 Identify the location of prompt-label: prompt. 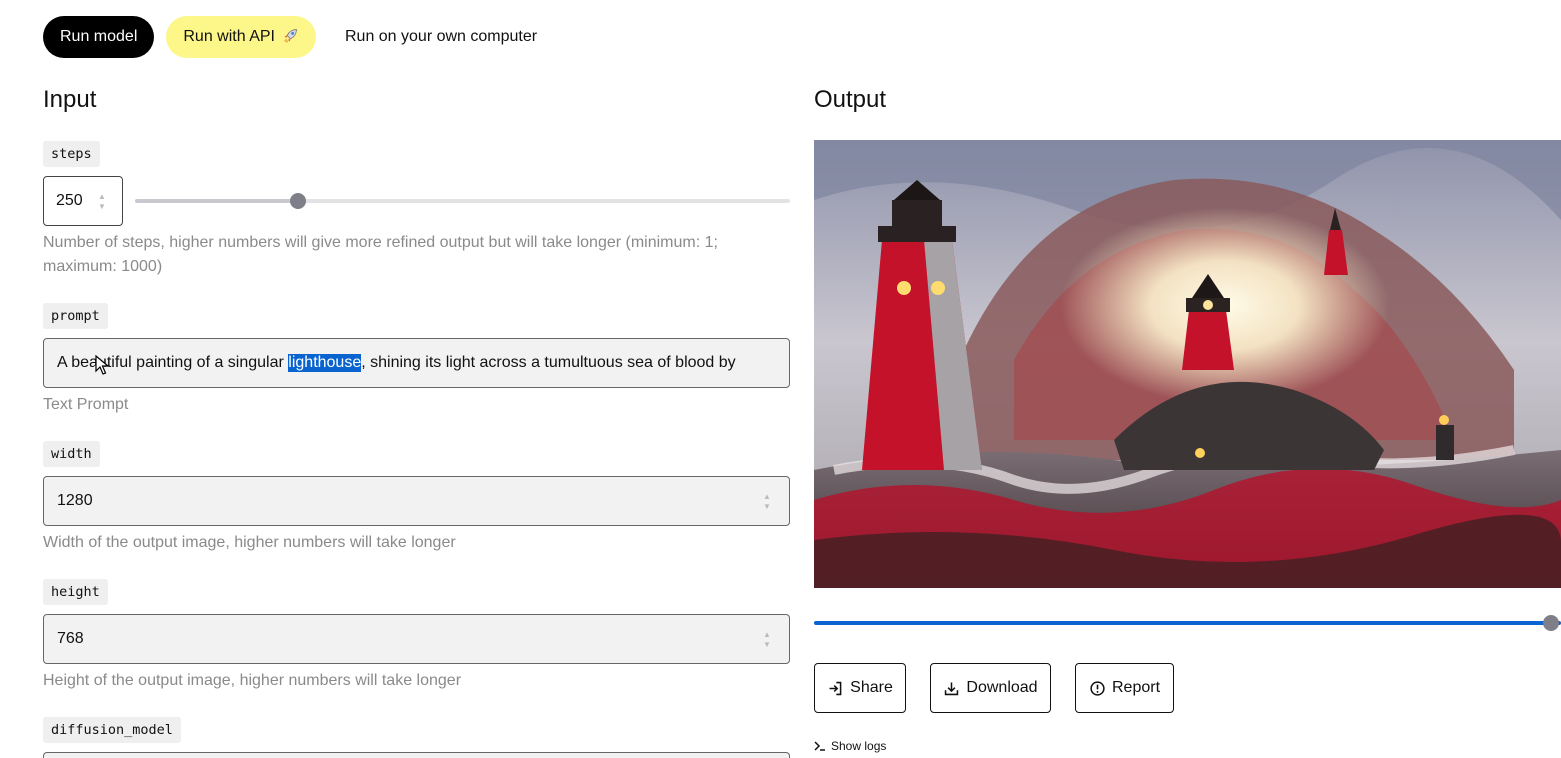
(75, 316).